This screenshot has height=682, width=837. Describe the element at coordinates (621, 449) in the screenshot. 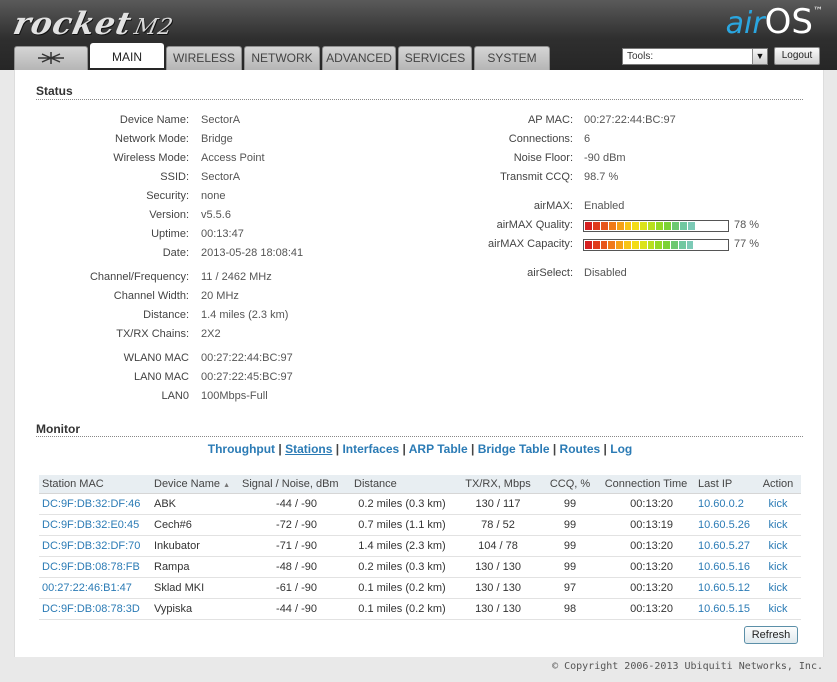

I see `link-log: Log` at that location.